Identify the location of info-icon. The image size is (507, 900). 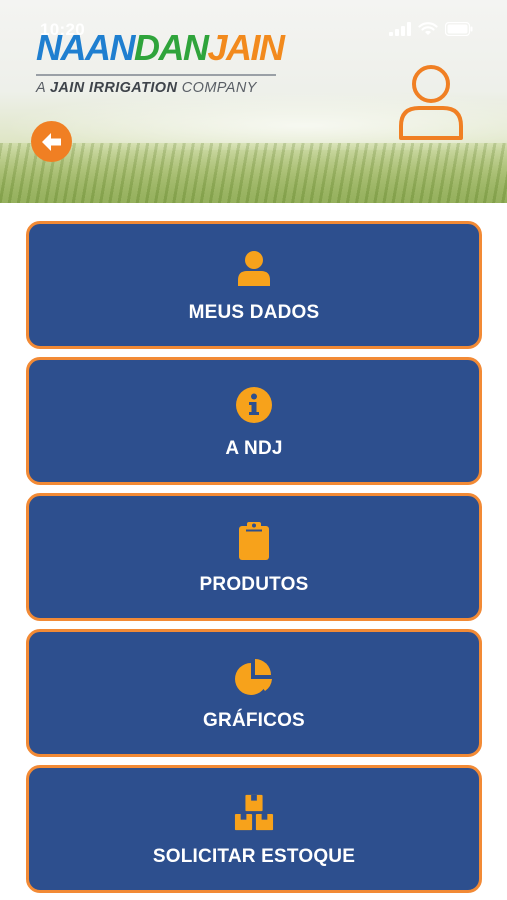
(254, 405).